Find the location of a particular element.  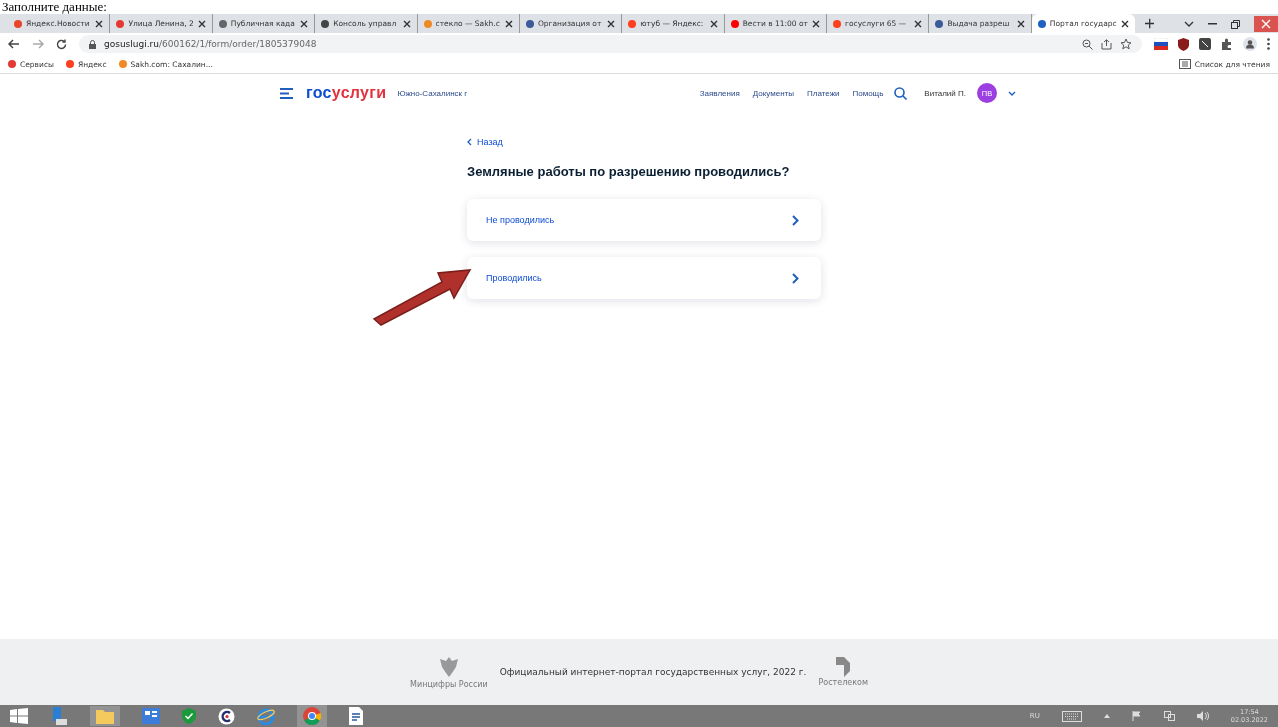

list-icon is located at coordinates (1184, 64).